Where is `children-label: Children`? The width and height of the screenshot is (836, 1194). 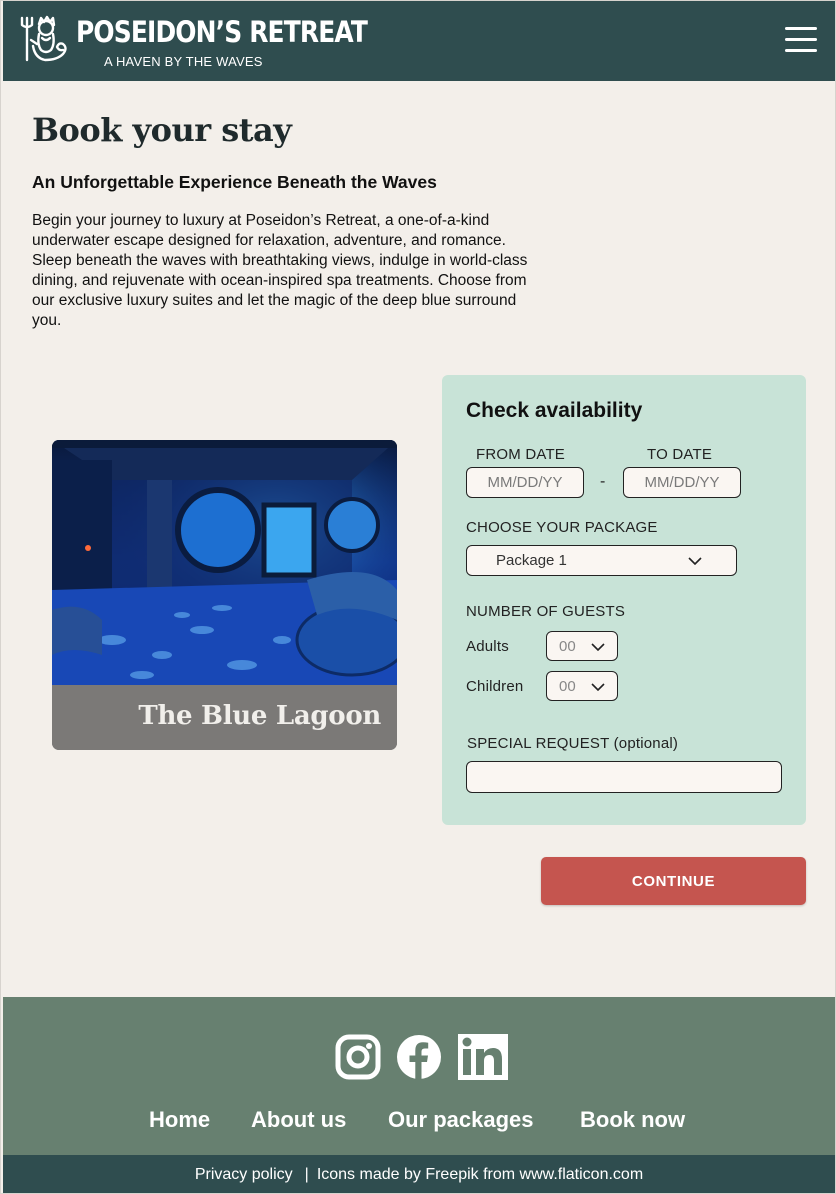 children-label: Children is located at coordinates (495, 686).